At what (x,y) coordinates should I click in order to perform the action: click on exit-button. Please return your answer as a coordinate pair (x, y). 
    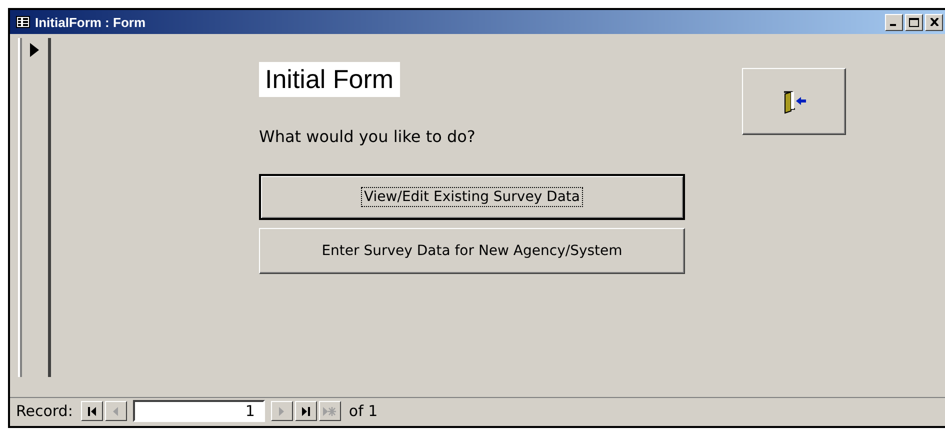
    Looking at the image, I should click on (794, 101).